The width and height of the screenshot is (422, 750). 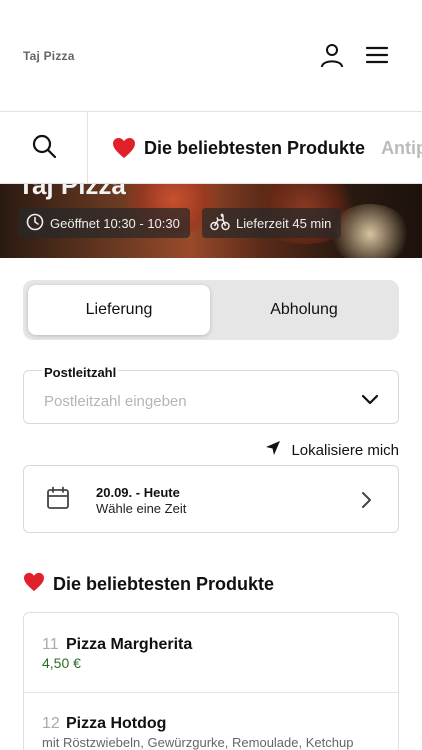 I want to click on hero-title: Taj Pizza, so click(x=72, y=192).